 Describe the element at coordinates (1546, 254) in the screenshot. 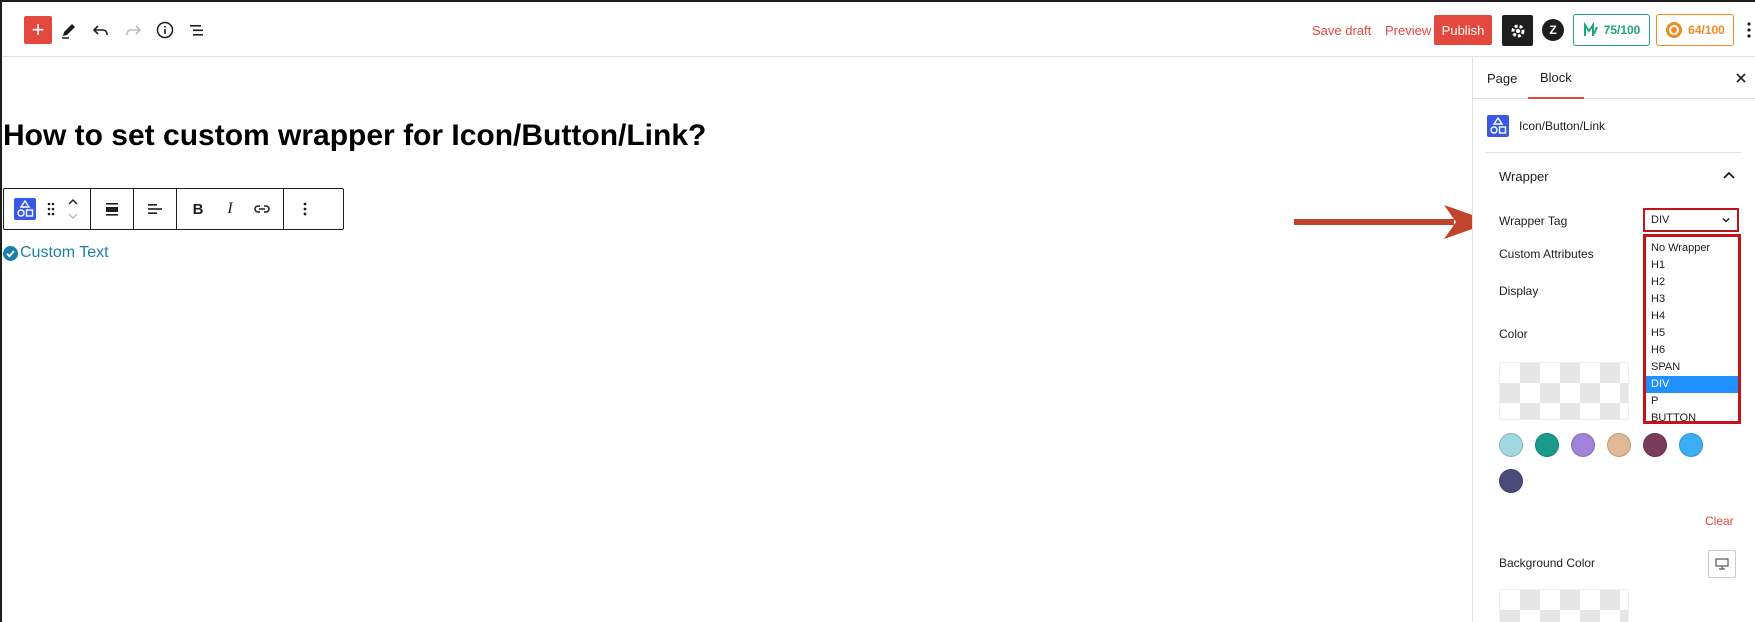

I see `custom-attributes-label: Custom Attributes` at that location.